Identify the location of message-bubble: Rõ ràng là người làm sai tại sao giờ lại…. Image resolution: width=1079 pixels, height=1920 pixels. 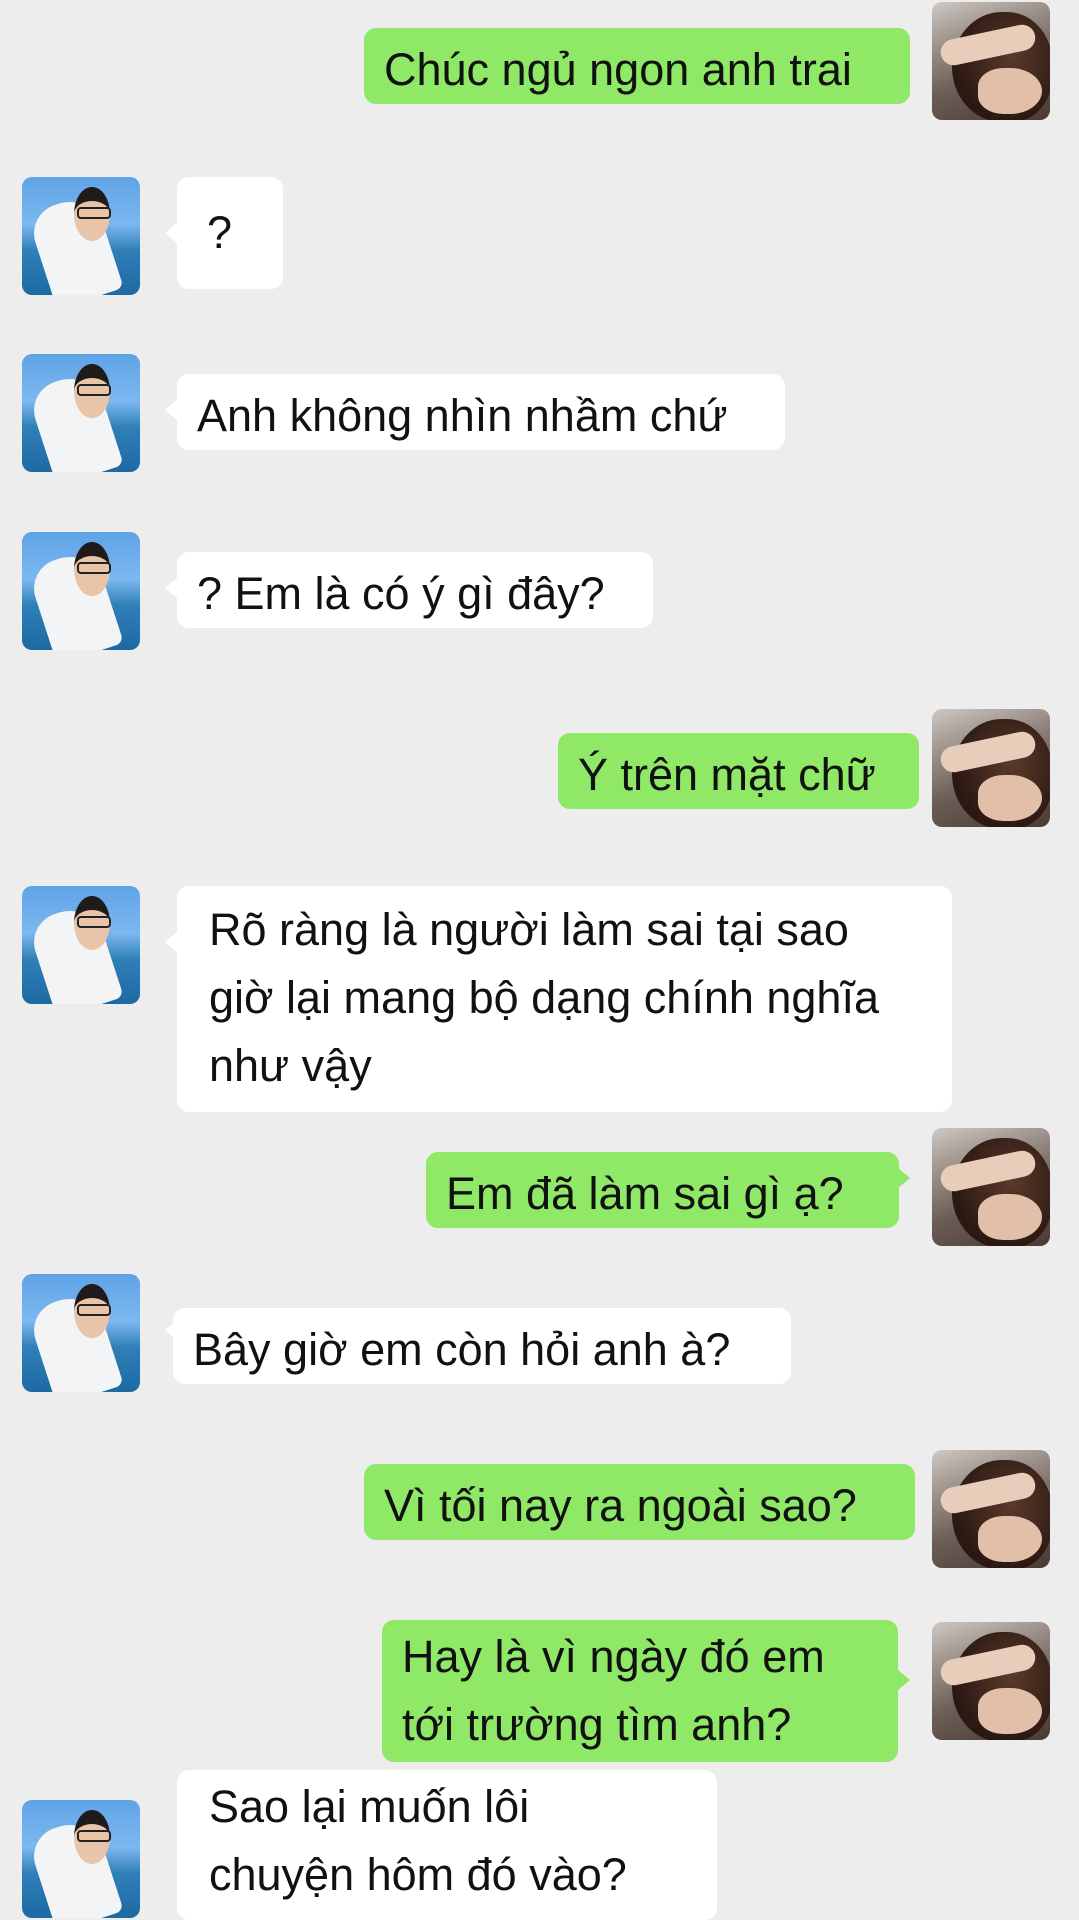
(564, 999).